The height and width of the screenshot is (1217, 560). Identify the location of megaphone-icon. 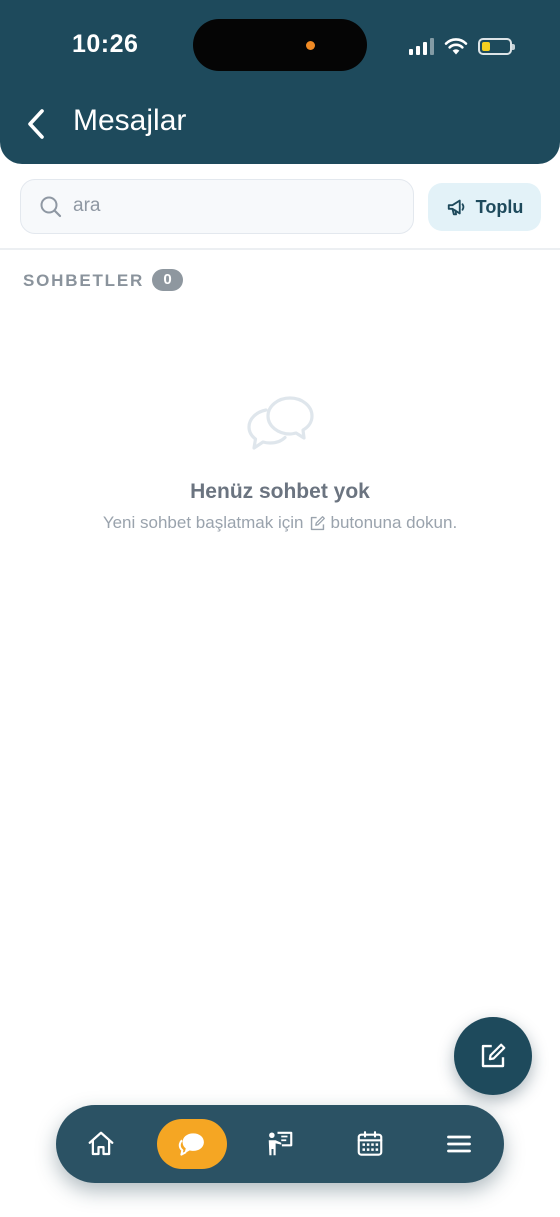
(456, 207).